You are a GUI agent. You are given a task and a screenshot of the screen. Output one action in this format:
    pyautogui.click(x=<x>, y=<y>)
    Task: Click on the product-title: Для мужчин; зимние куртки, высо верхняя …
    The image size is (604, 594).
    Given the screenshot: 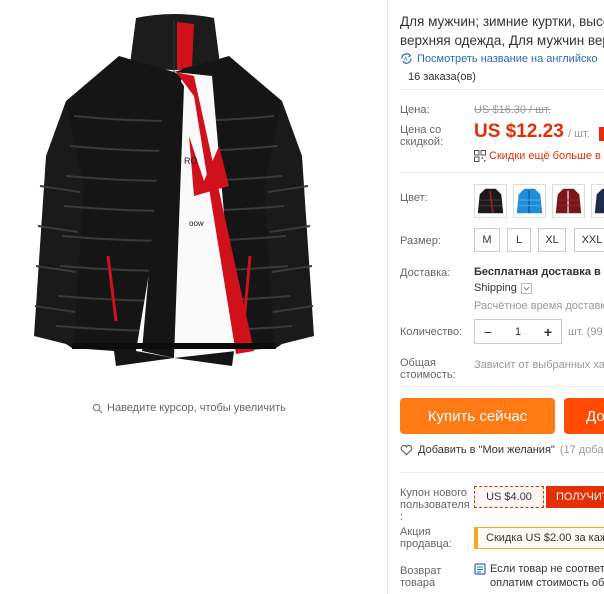 What is the action you would take?
    pyautogui.click(x=502, y=31)
    